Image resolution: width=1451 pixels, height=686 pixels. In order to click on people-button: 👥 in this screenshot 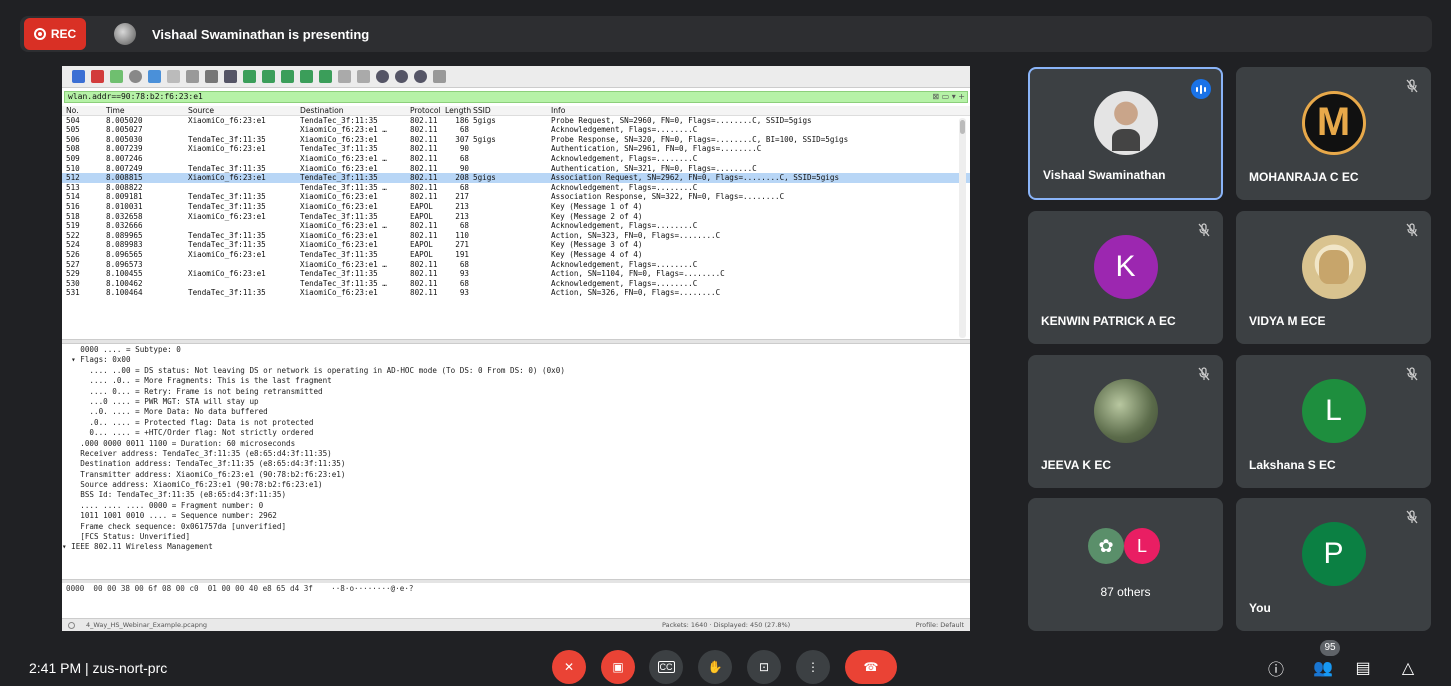, I will do `click(1323, 668)`.